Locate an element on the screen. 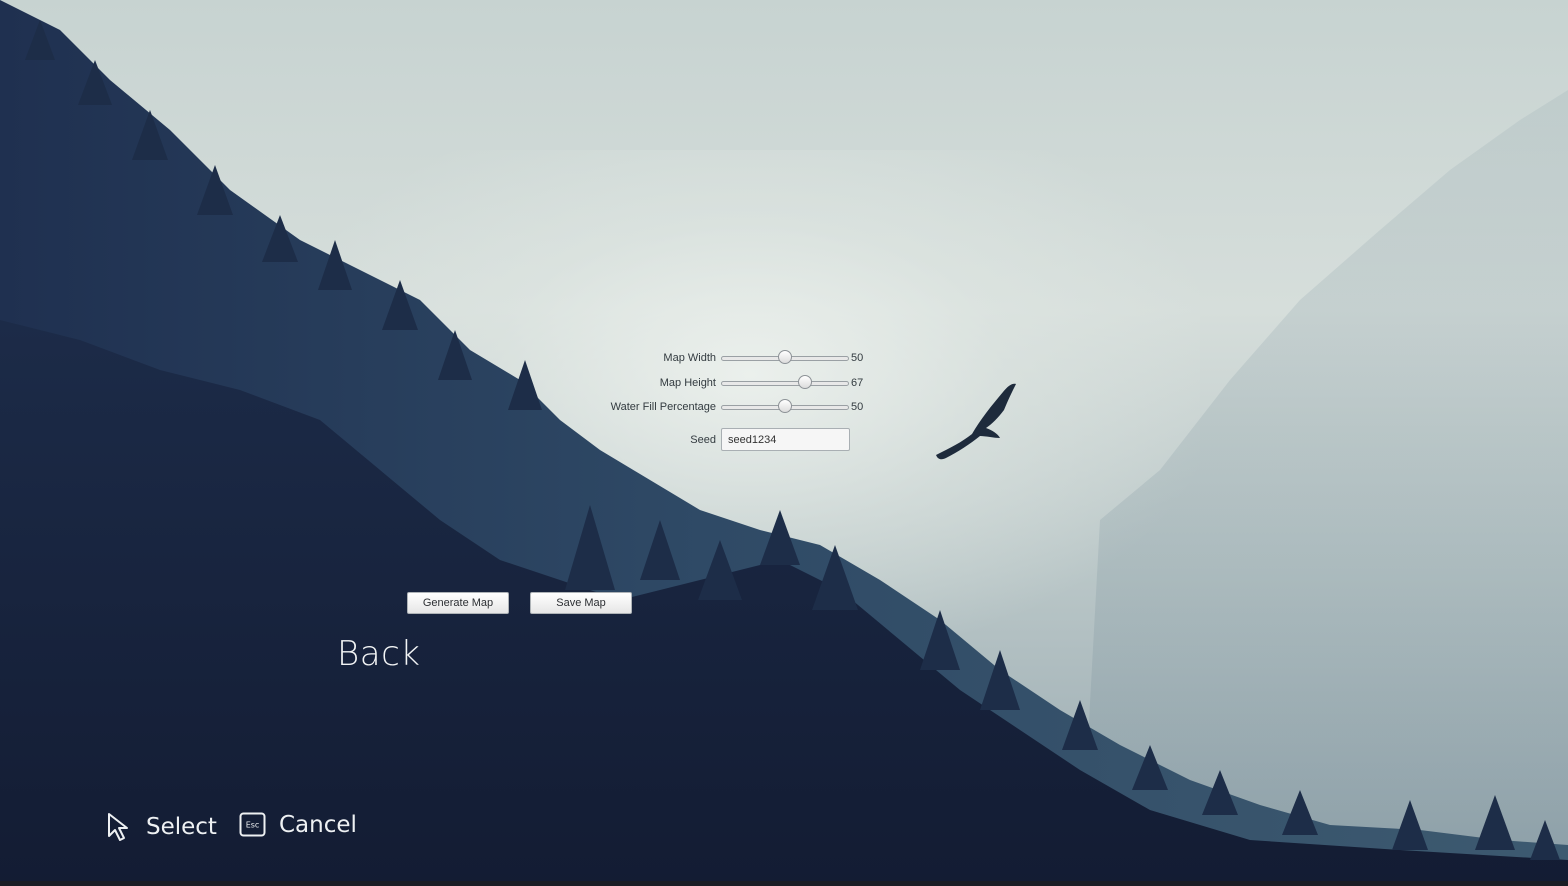 The image size is (1568, 886). map-height-row: Map Height 67 is located at coordinates (784, 383).